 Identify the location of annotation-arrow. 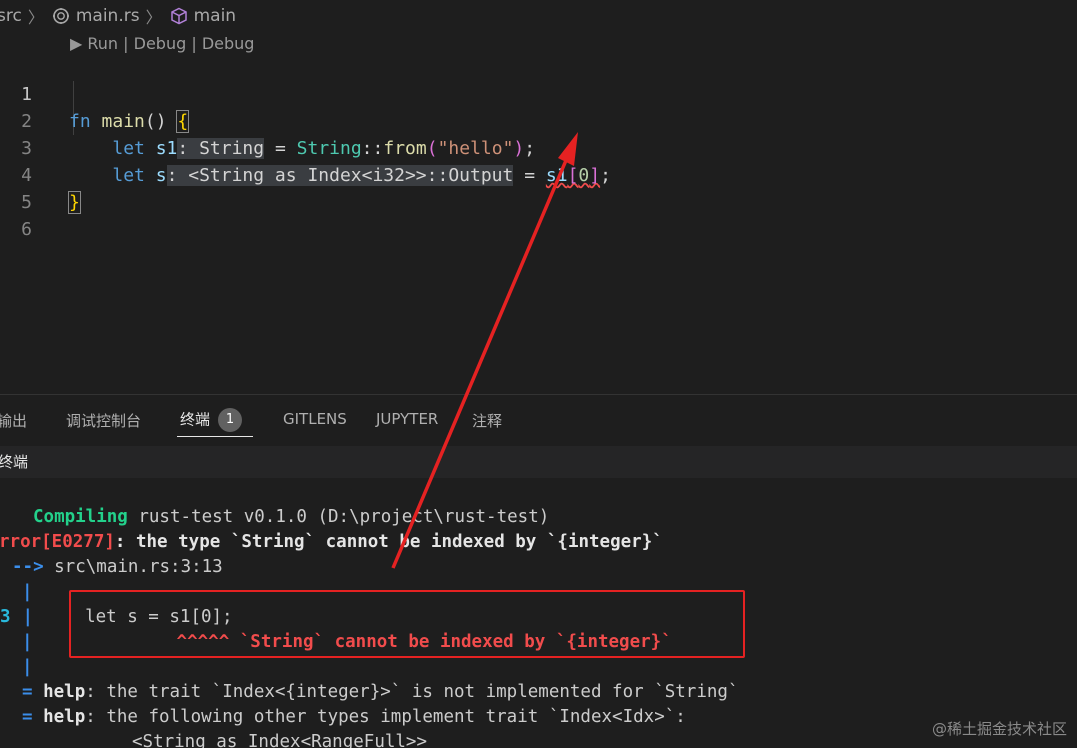
(484, 350).